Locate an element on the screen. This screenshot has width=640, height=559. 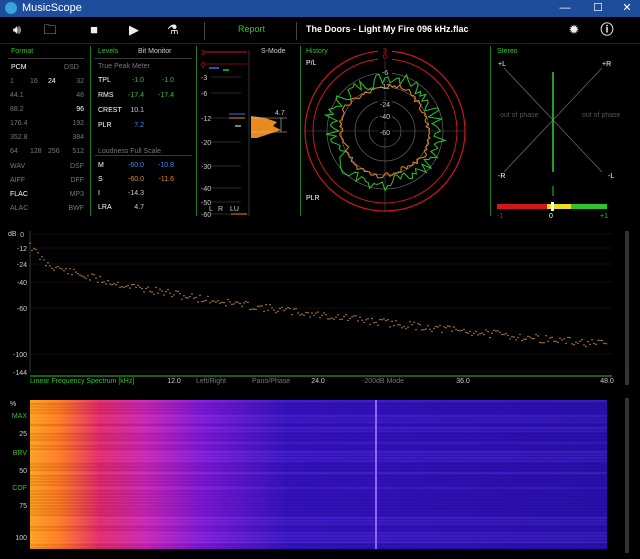
lufs-row-name: LRA is located at coordinates (105, 207).